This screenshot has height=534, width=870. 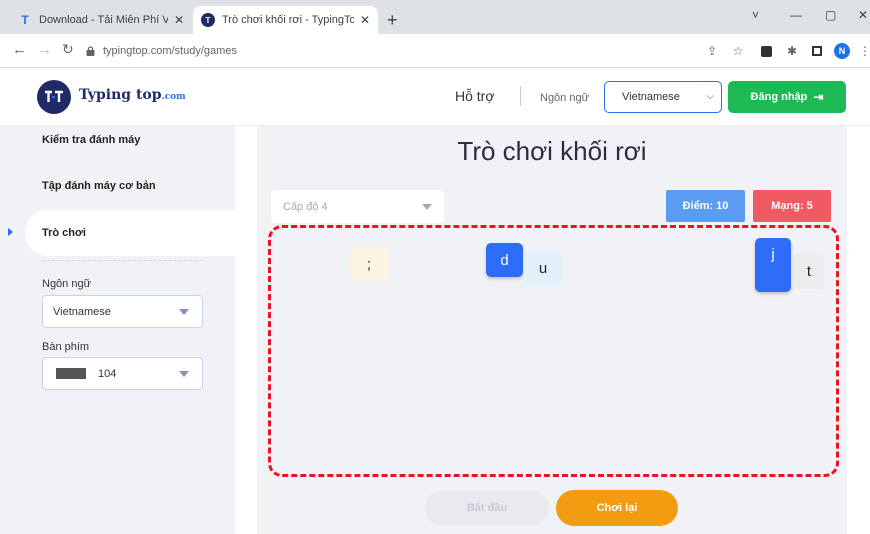 I want to click on page-title: Trò chơi khối rơi, so click(x=552, y=151).